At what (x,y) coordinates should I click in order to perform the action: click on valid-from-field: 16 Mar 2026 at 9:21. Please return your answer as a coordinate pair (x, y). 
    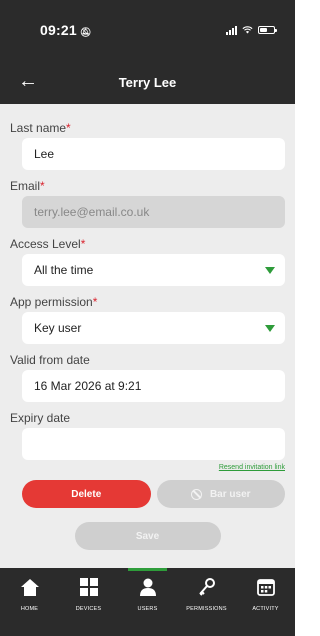
    Looking at the image, I should click on (153, 386).